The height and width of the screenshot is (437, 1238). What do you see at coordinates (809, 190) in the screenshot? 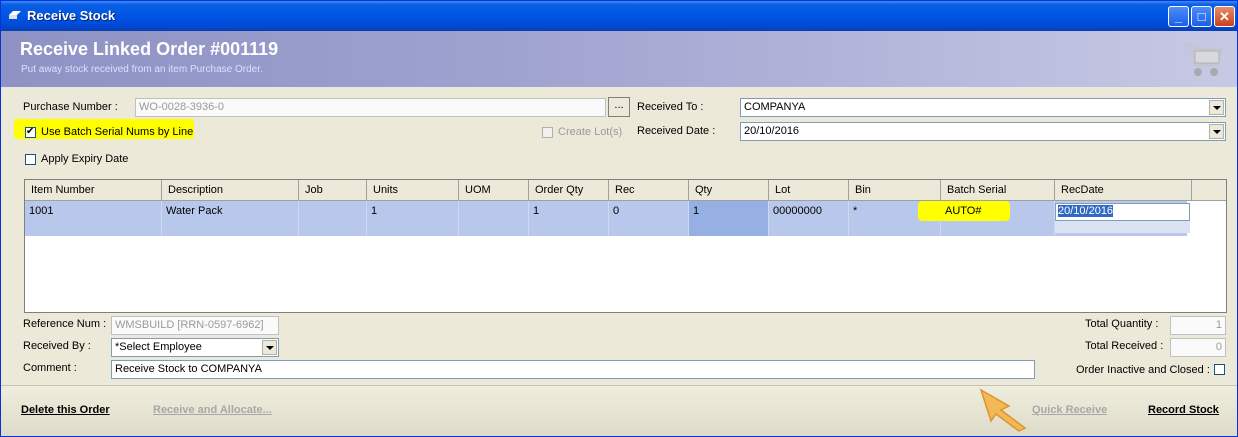
I see `col-lot: Lot` at bounding box center [809, 190].